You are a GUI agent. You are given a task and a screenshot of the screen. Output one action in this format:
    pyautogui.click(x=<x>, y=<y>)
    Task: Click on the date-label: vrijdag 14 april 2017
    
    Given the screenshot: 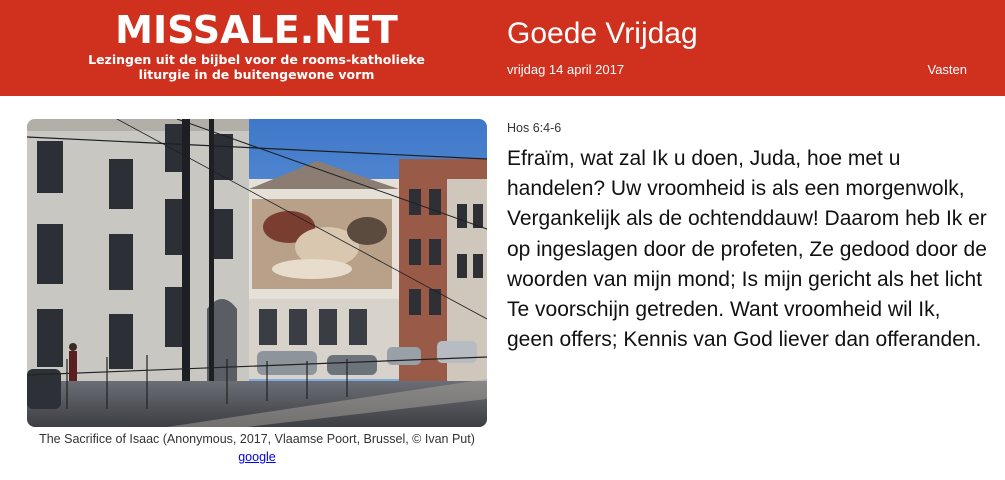 What is the action you would take?
    pyautogui.click(x=566, y=69)
    